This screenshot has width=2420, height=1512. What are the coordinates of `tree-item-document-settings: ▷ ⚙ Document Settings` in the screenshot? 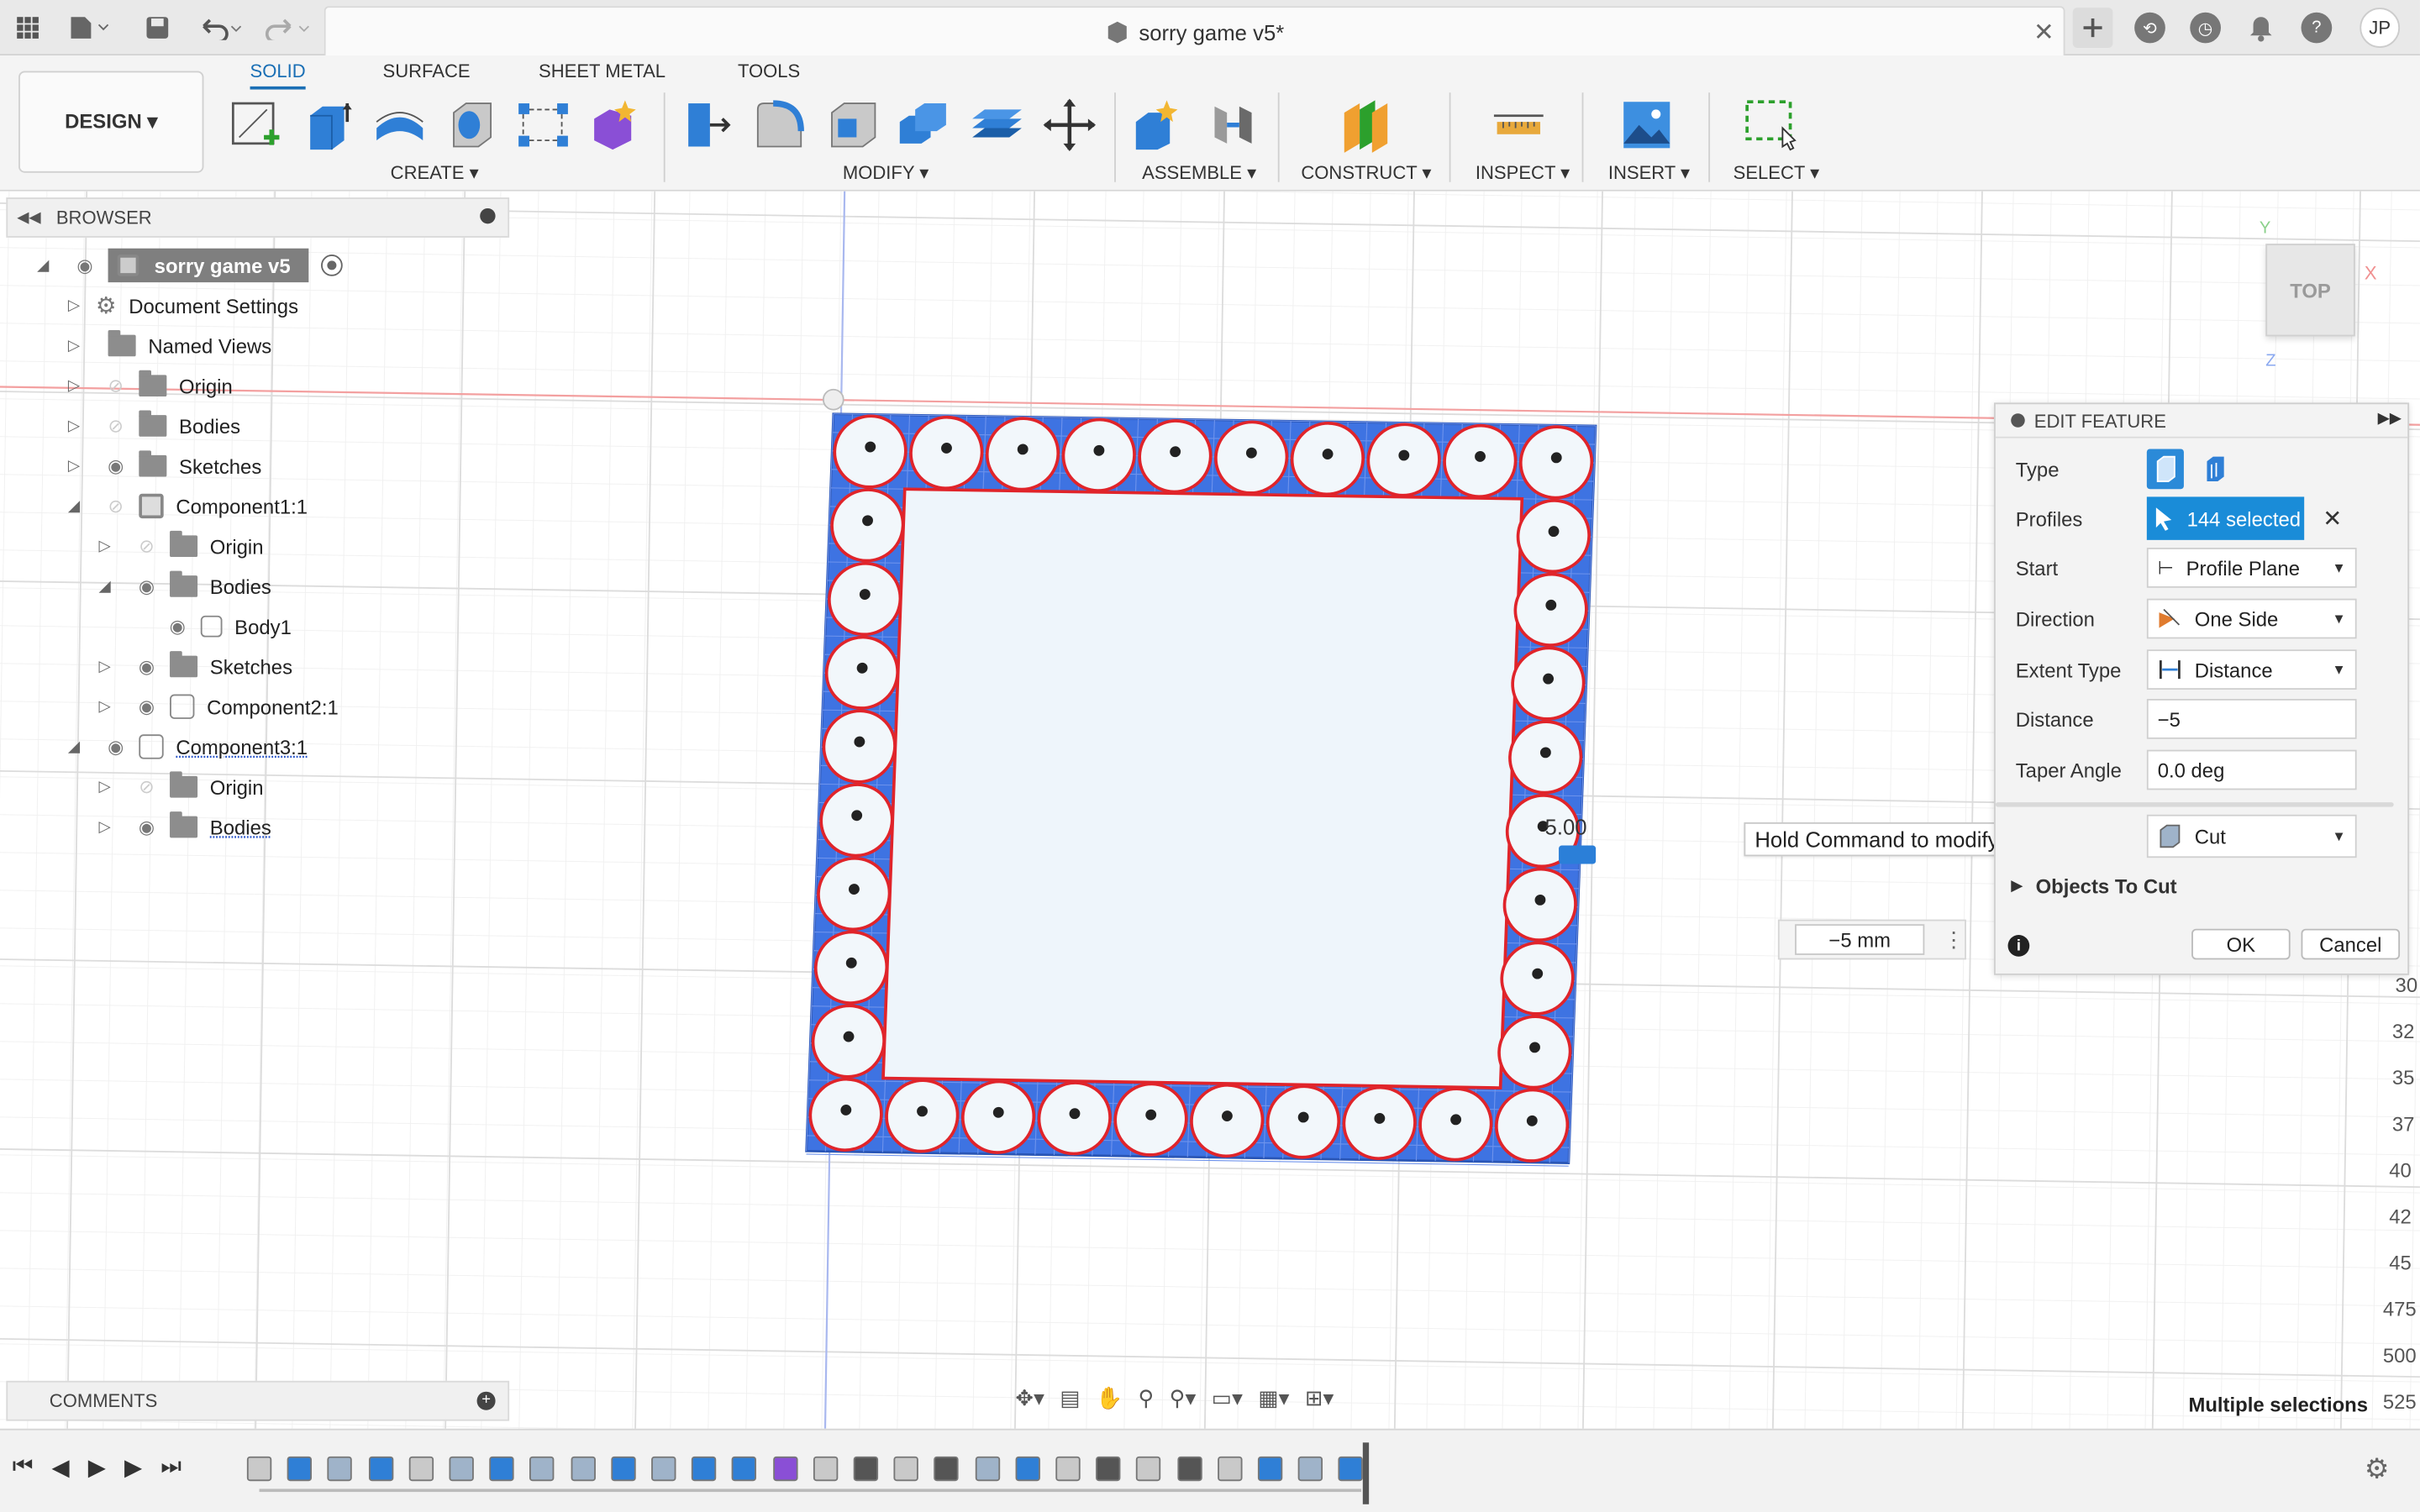 It's located at (183, 305).